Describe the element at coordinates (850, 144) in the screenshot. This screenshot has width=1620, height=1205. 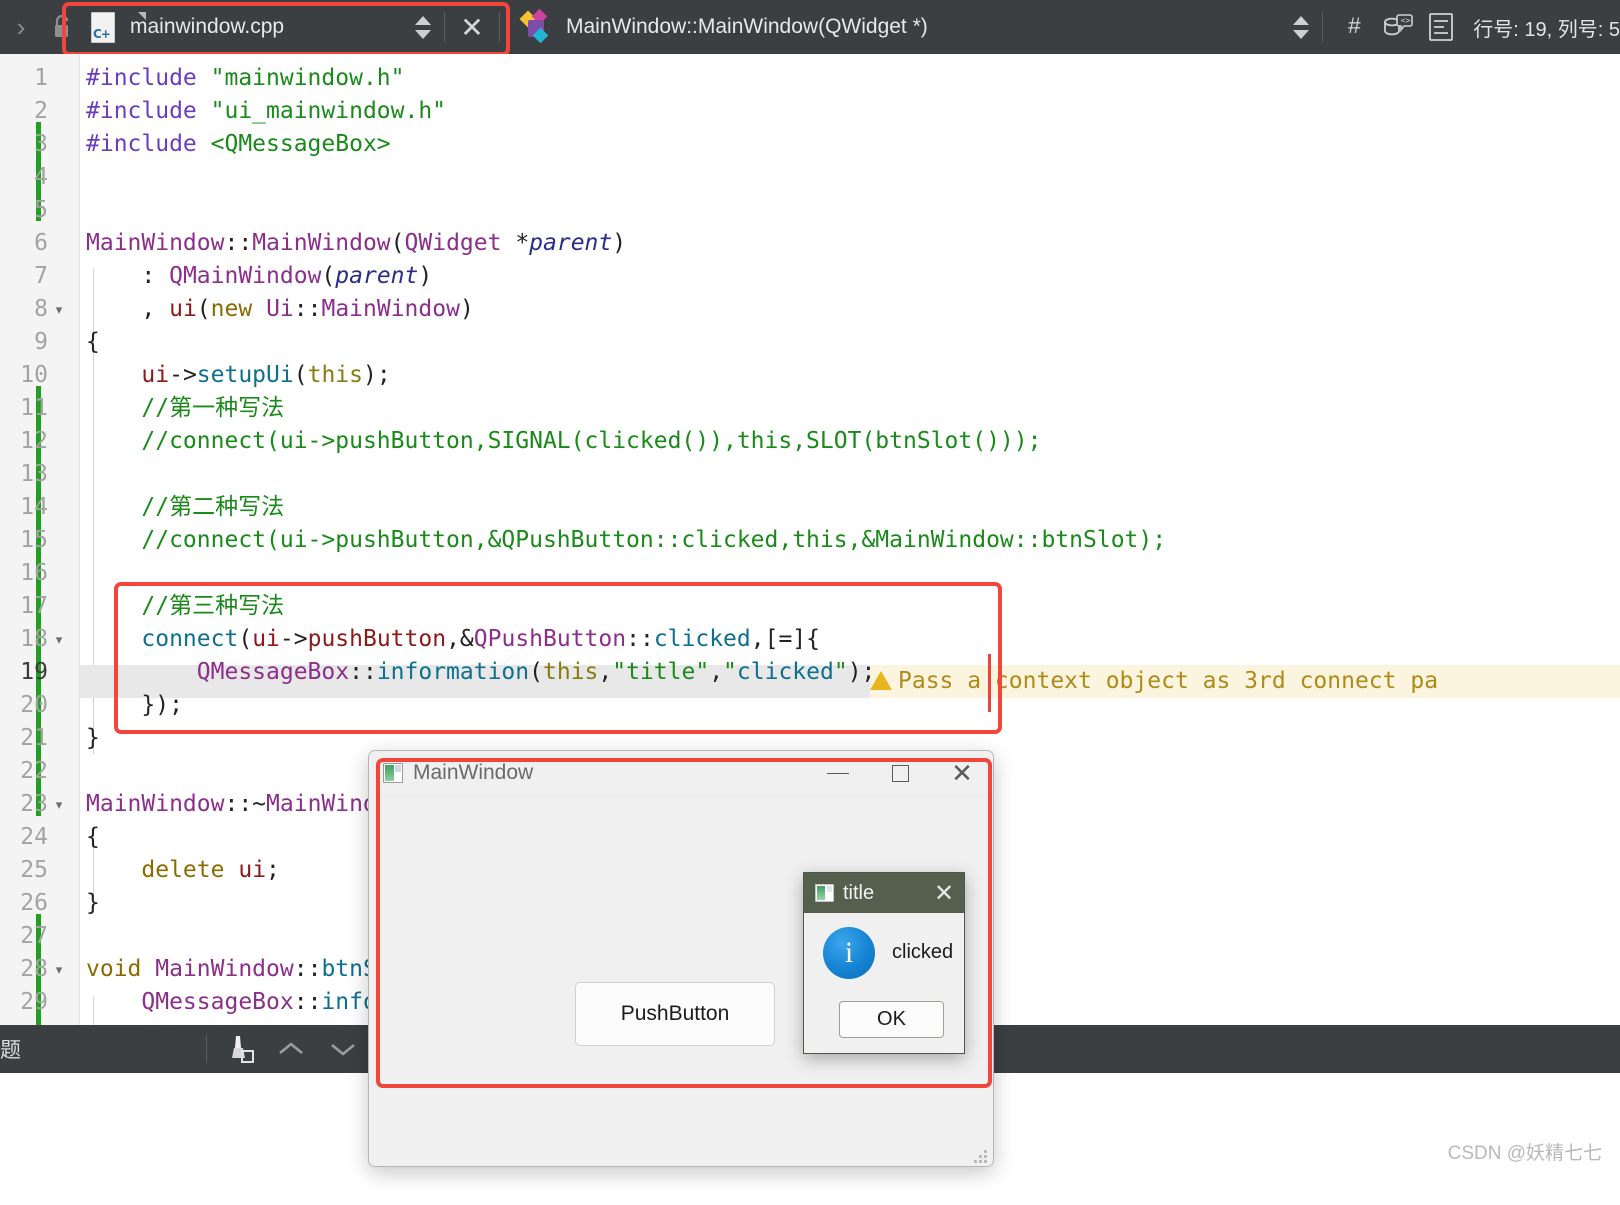
I see `code-line: #include <QMessageBox>` at that location.